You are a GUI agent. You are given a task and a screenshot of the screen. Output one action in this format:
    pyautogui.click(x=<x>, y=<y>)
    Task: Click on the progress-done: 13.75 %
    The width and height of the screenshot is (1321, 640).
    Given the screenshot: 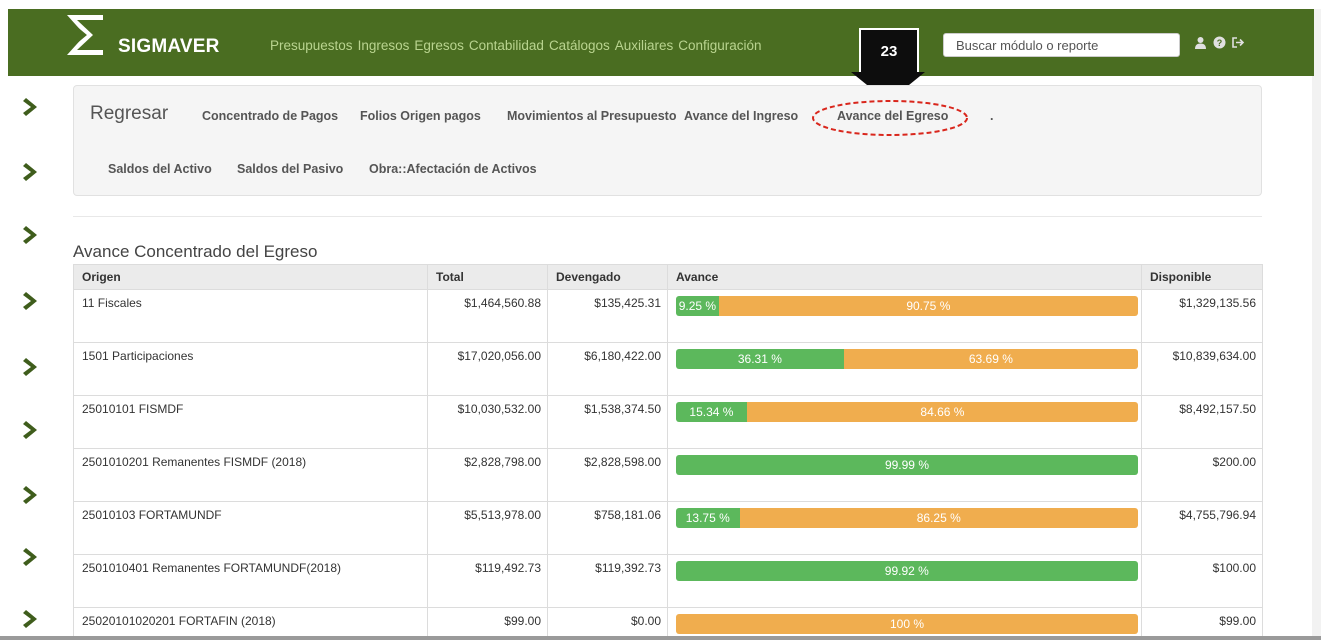 What is the action you would take?
    pyautogui.click(x=708, y=518)
    